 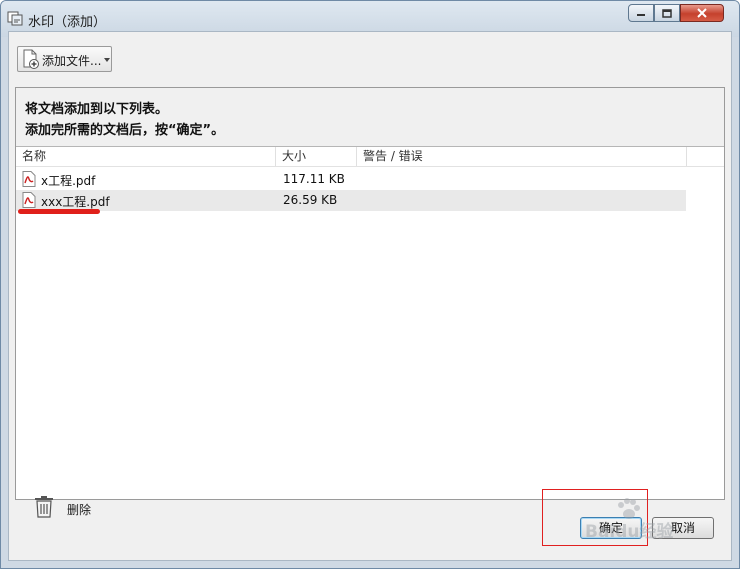 What do you see at coordinates (75, 202) in the screenshot?
I see `file-name: xxx工程.pdf` at bounding box center [75, 202].